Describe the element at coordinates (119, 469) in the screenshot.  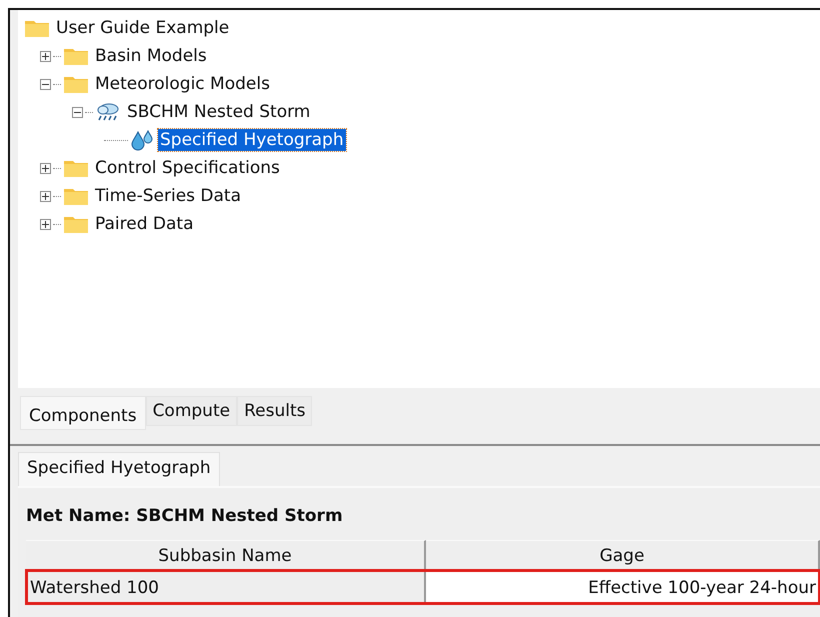
I see `tab: Specified Hyetograph` at that location.